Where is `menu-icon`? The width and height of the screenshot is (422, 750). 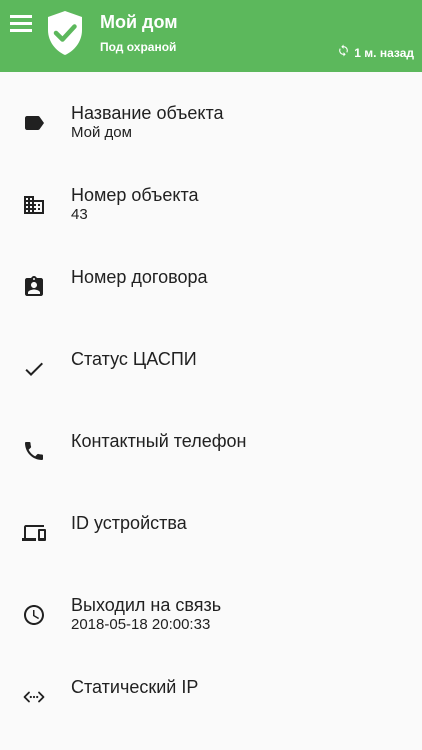 menu-icon is located at coordinates (22, 23).